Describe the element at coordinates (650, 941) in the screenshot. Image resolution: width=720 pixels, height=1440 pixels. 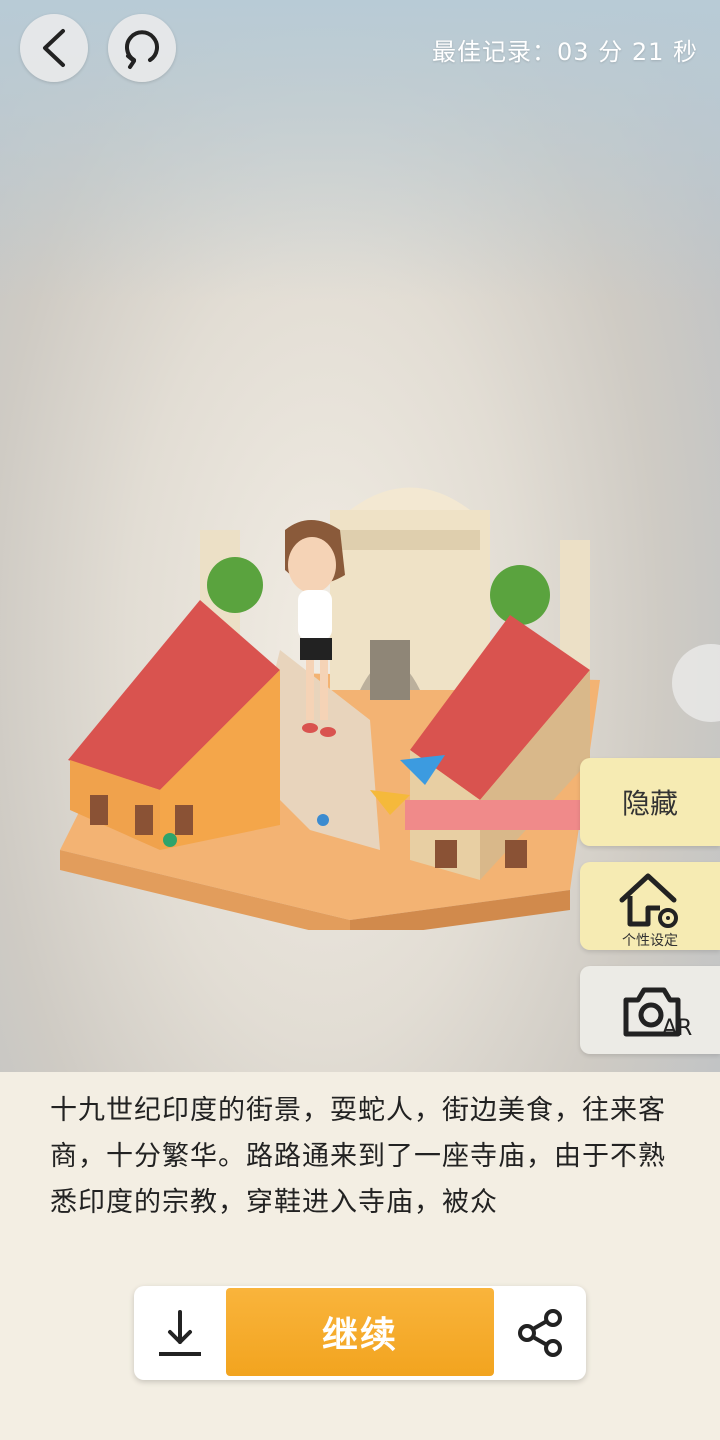
I see `customize-label: 个性设定` at that location.